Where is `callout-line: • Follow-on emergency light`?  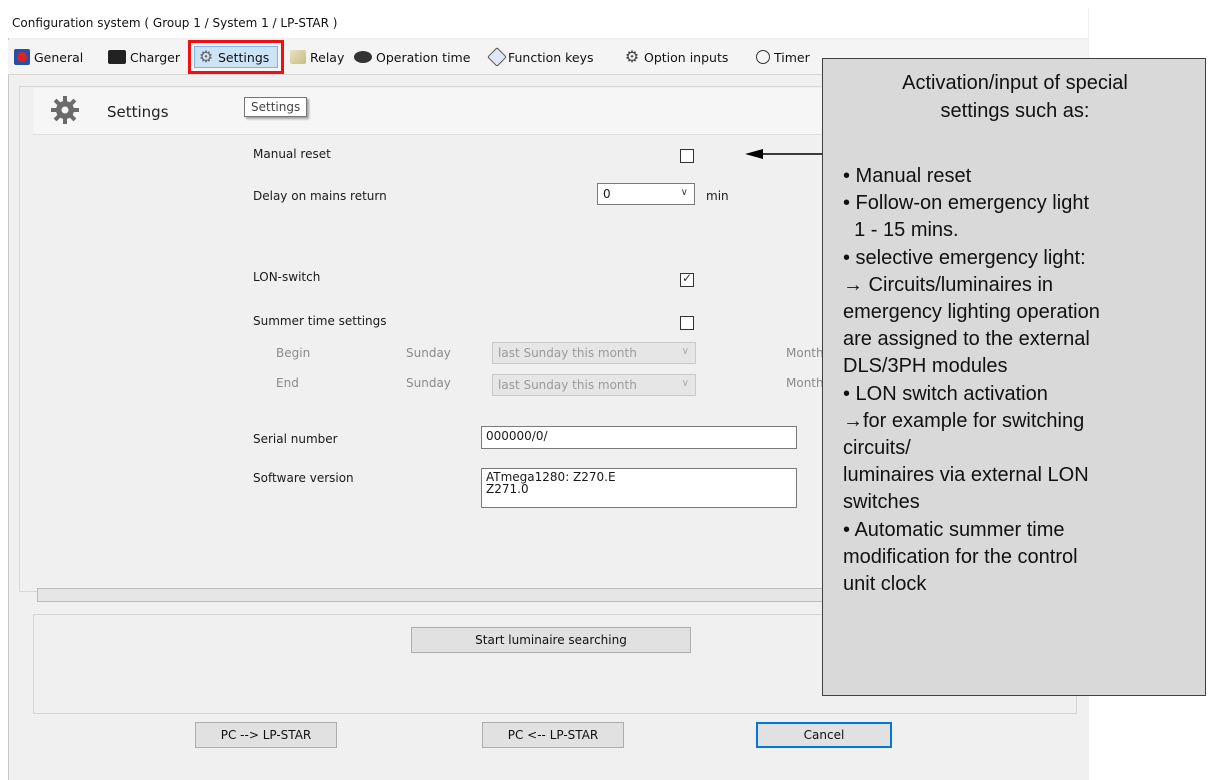 callout-line: • Follow-on emergency light is located at coordinates (966, 203).